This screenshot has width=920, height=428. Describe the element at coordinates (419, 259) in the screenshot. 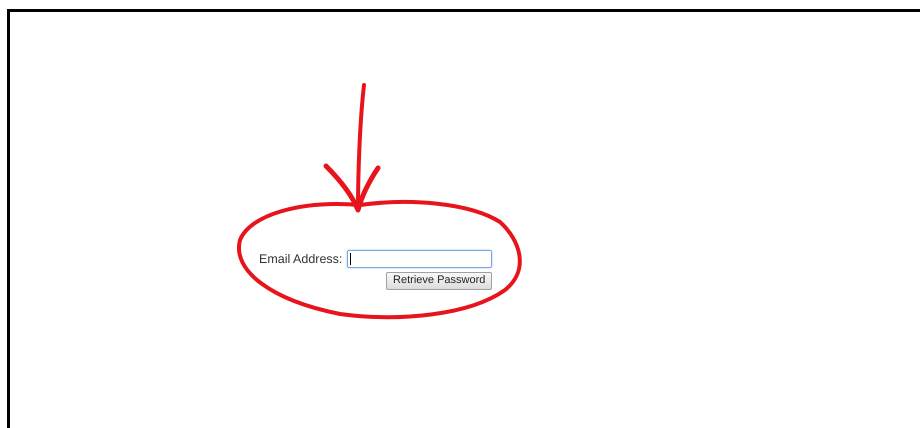

I see `email-field` at that location.